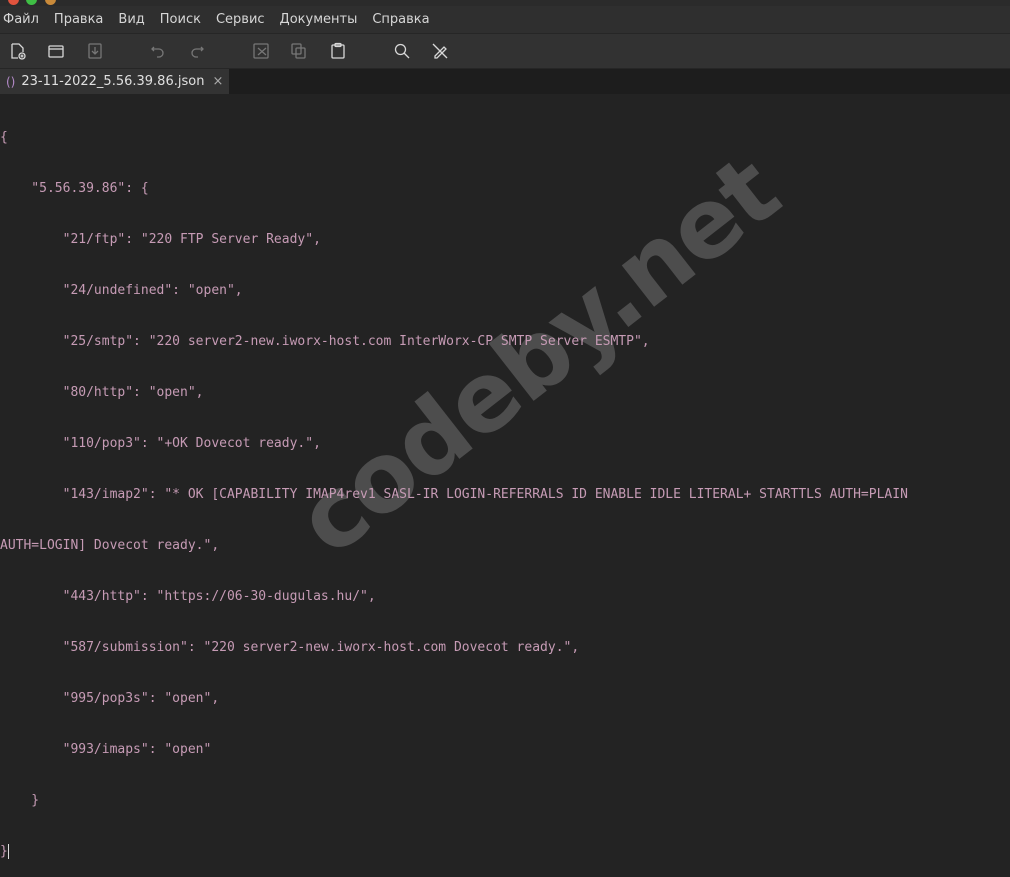  What do you see at coordinates (110, 545) in the screenshot?
I see `code-line: AUTH=LOGIN] Dovecot ready.",` at bounding box center [110, 545].